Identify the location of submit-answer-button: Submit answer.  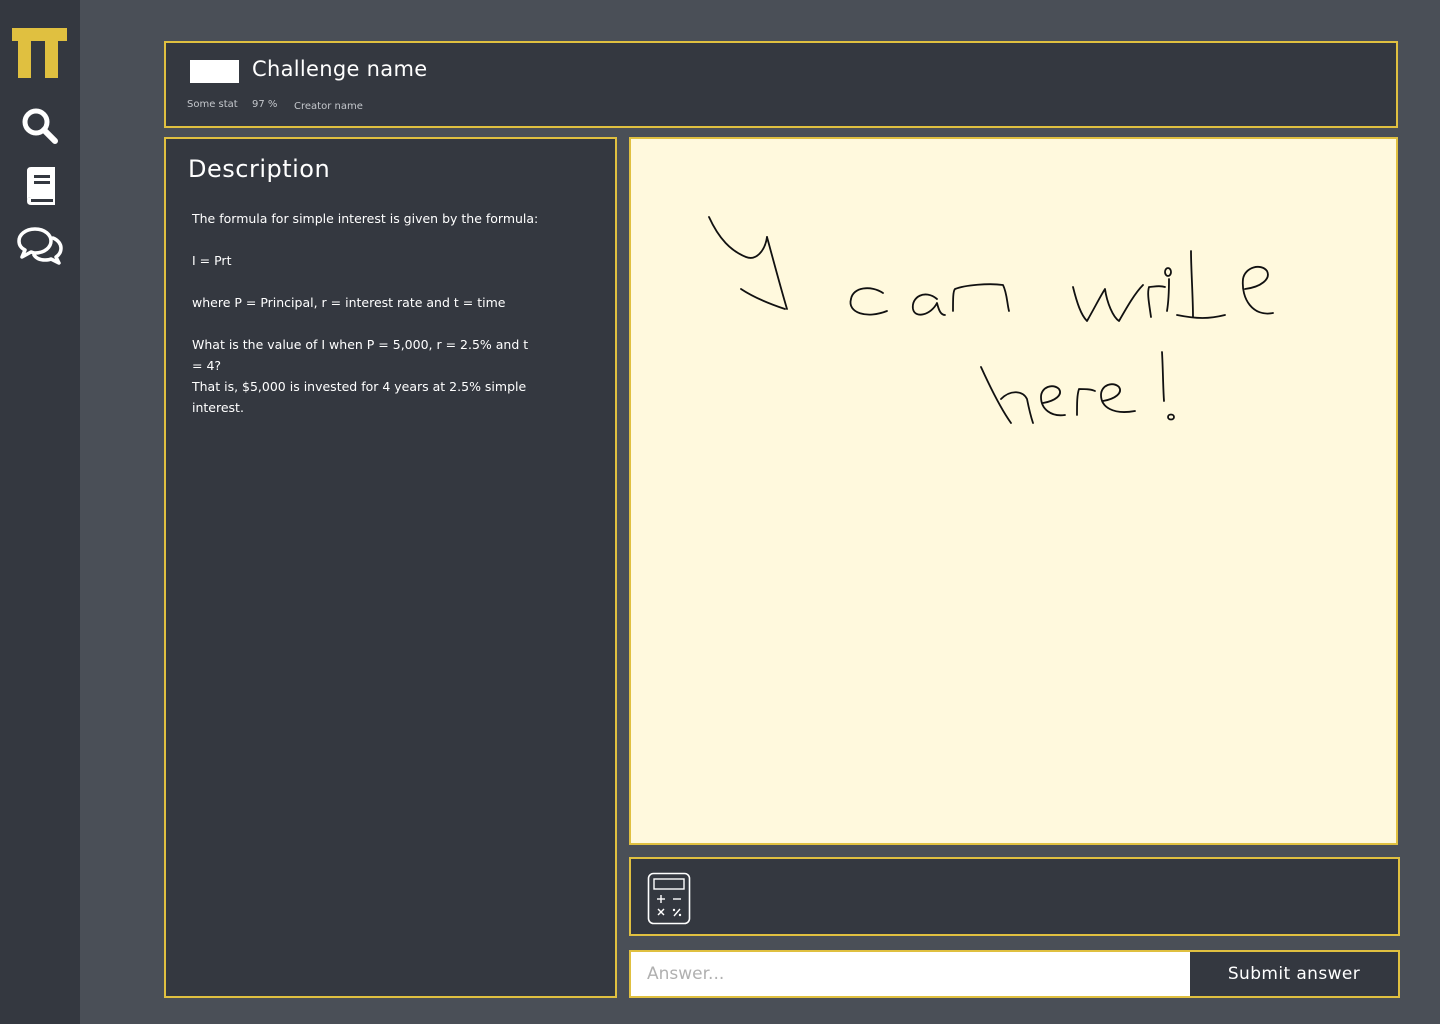
(1295, 974).